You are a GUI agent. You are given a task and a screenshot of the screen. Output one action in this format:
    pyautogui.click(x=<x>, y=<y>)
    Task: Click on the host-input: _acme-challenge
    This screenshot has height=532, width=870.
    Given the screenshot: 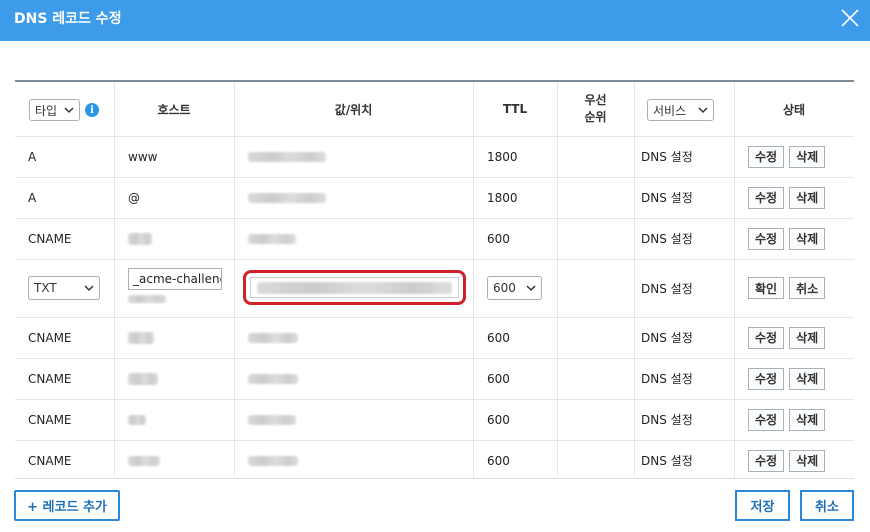 What is the action you would take?
    pyautogui.click(x=175, y=279)
    